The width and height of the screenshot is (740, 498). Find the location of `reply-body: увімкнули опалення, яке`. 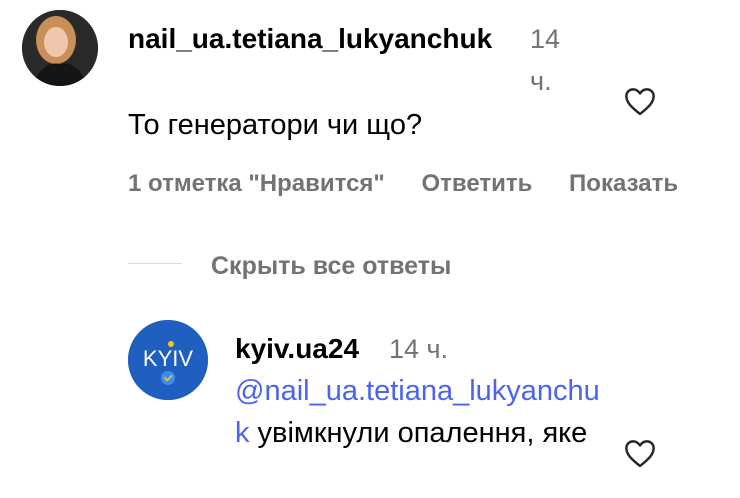

reply-body: увімкнули опалення, яке is located at coordinates (418, 433).